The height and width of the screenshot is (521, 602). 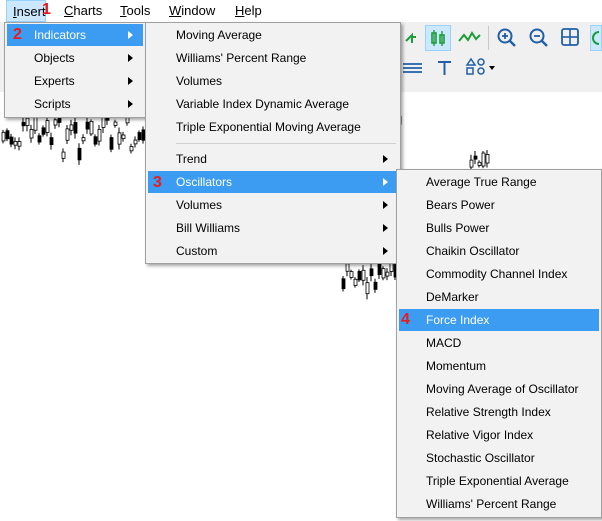 I want to click on menu-item-bill-williams: Bill Williams, so click(x=273, y=228).